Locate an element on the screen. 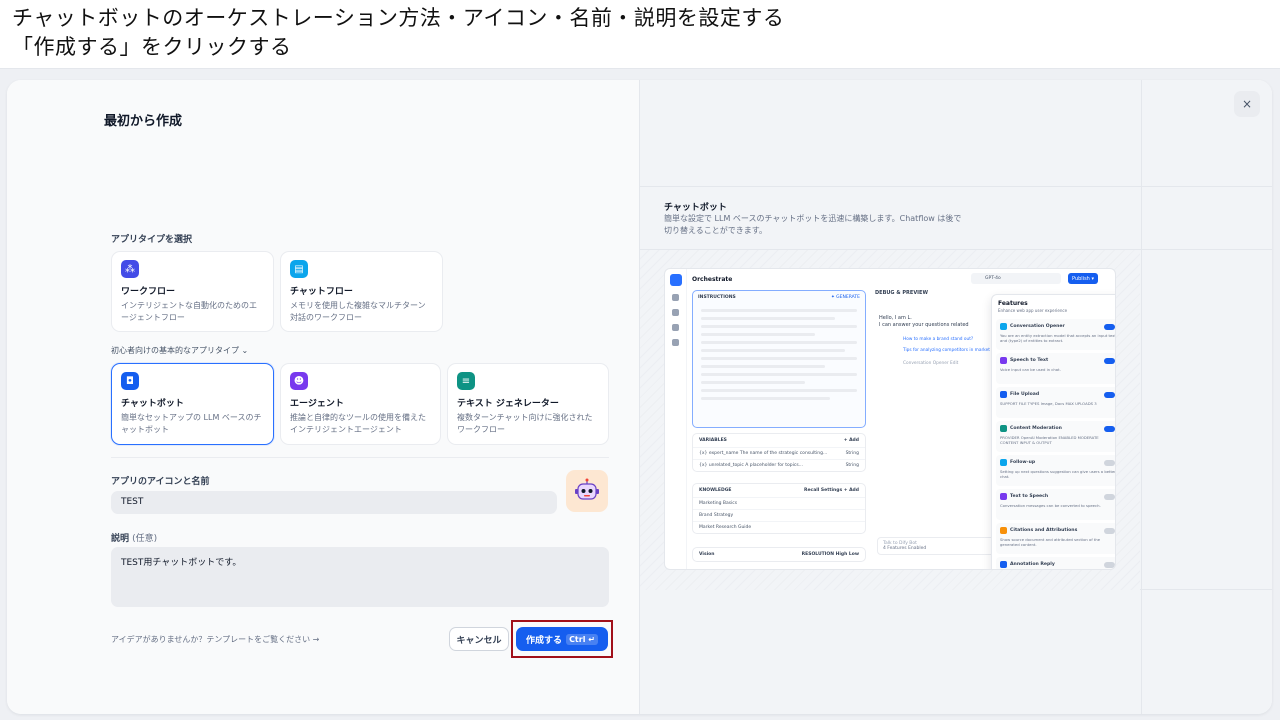 Image resolution: width=1280 pixels, height=720 pixels. mock-kb-item: Brand Strategy is located at coordinates (716, 515).